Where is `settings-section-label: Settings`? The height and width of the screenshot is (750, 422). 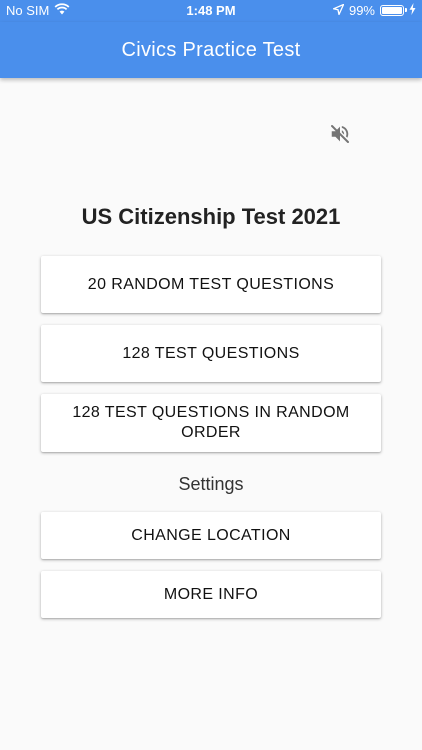 settings-section-label: Settings is located at coordinates (211, 484).